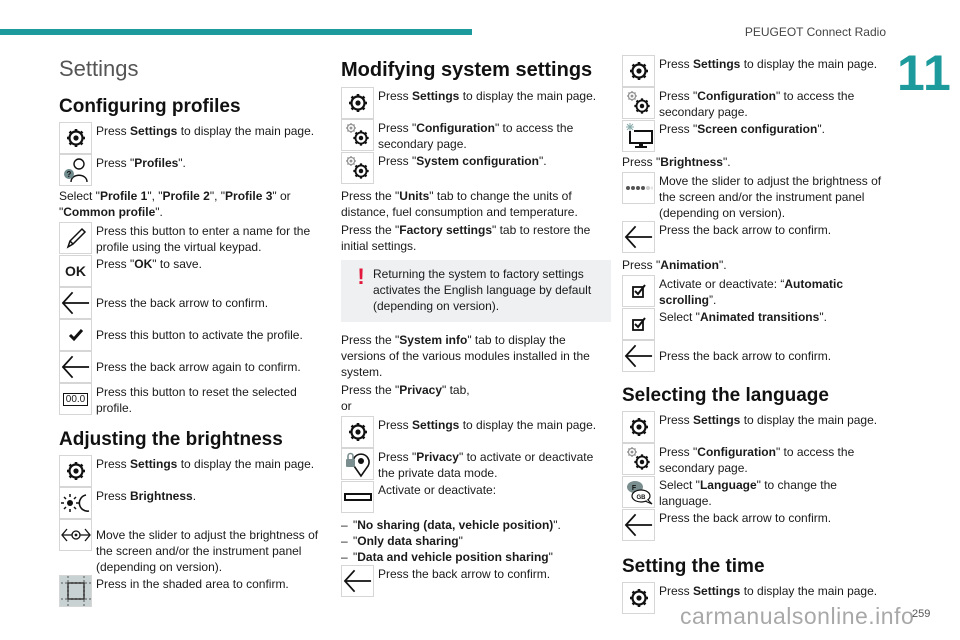  I want to click on ok-icon: OK, so click(75, 271).